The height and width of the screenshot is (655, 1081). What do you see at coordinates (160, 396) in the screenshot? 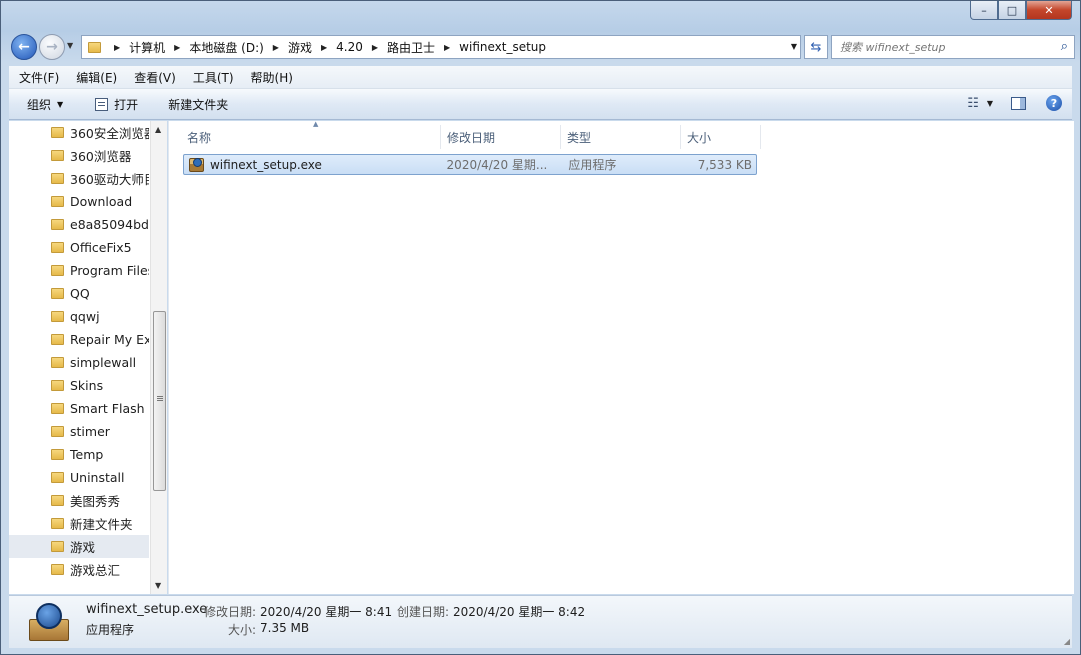
I see `grip-icon` at bounding box center [160, 396].